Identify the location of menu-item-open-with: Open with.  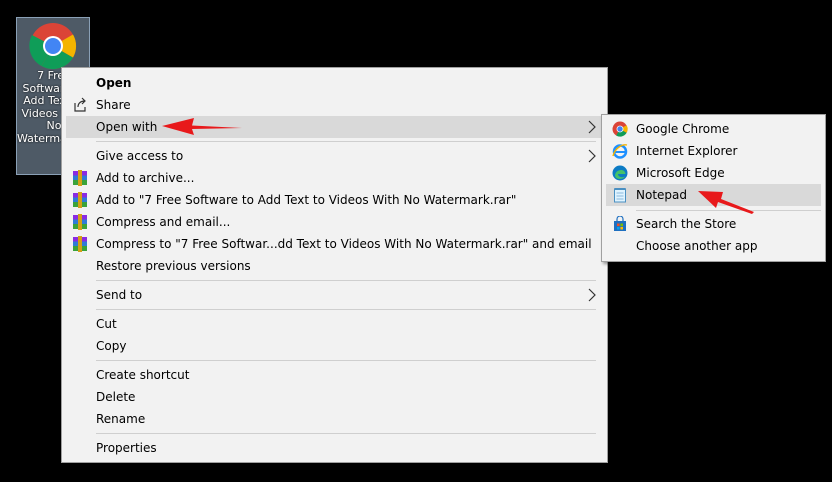
(334, 127).